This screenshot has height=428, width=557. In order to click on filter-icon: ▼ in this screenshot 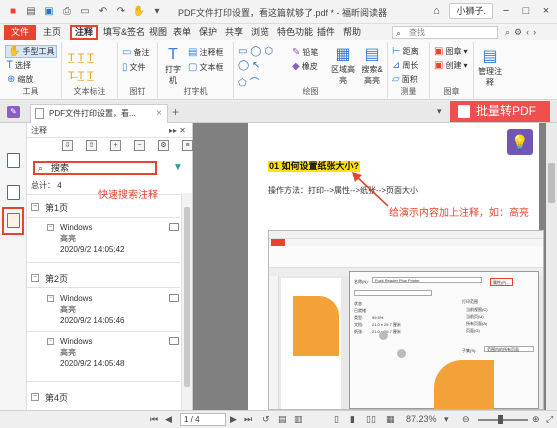, I will do `click(178, 167)`.